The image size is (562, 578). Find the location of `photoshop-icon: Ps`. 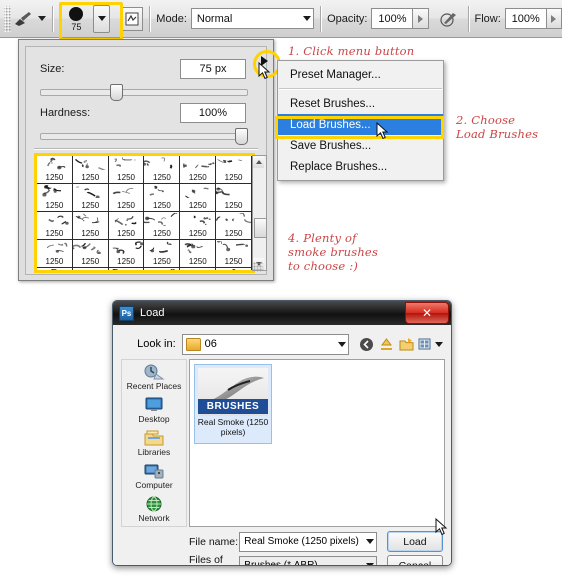

photoshop-icon: Ps is located at coordinates (126, 313).